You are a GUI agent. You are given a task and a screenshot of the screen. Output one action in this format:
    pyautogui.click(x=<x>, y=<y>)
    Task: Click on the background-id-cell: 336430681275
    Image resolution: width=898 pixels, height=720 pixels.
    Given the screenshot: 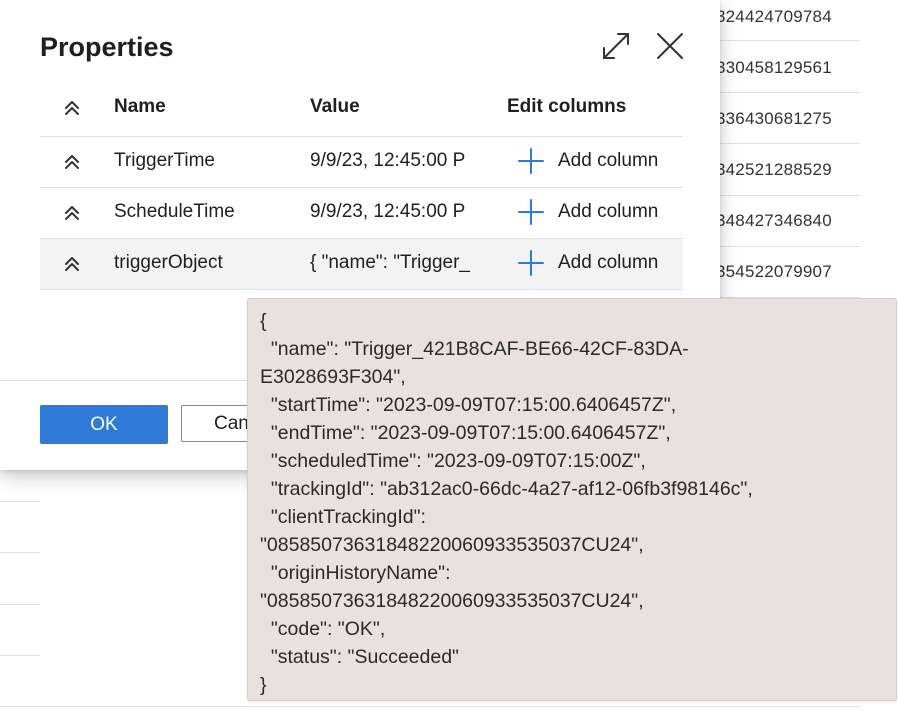 What is the action you would take?
    pyautogui.click(x=774, y=118)
    